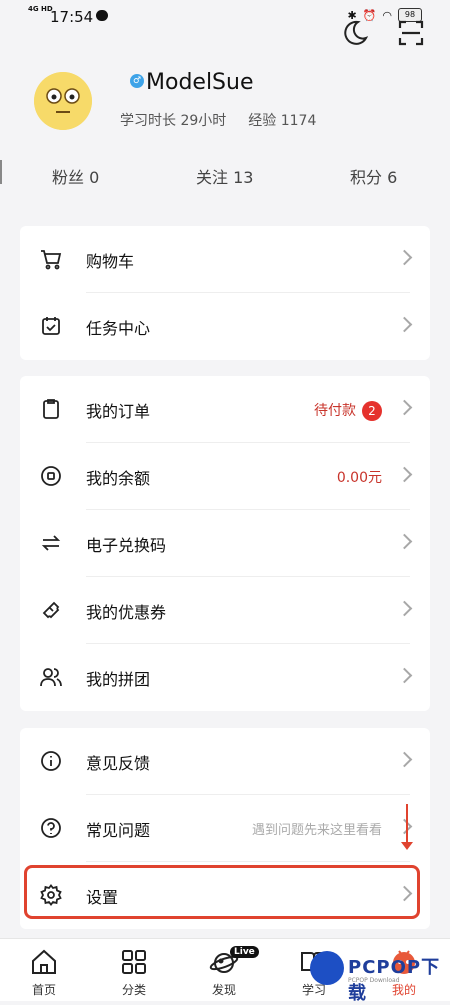 The width and height of the screenshot is (450, 1005). Describe the element at coordinates (225, 610) in the screenshot. I see `menu-item-coupons: 我的优惠券` at that location.